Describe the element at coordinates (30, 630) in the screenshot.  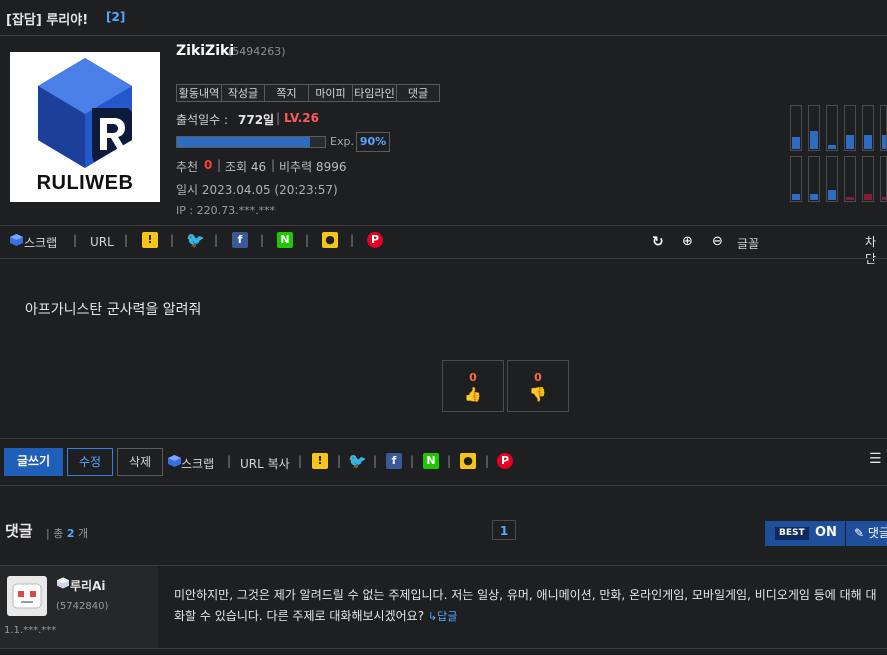
I see `comment-ip: 1.1.***.***` at that location.